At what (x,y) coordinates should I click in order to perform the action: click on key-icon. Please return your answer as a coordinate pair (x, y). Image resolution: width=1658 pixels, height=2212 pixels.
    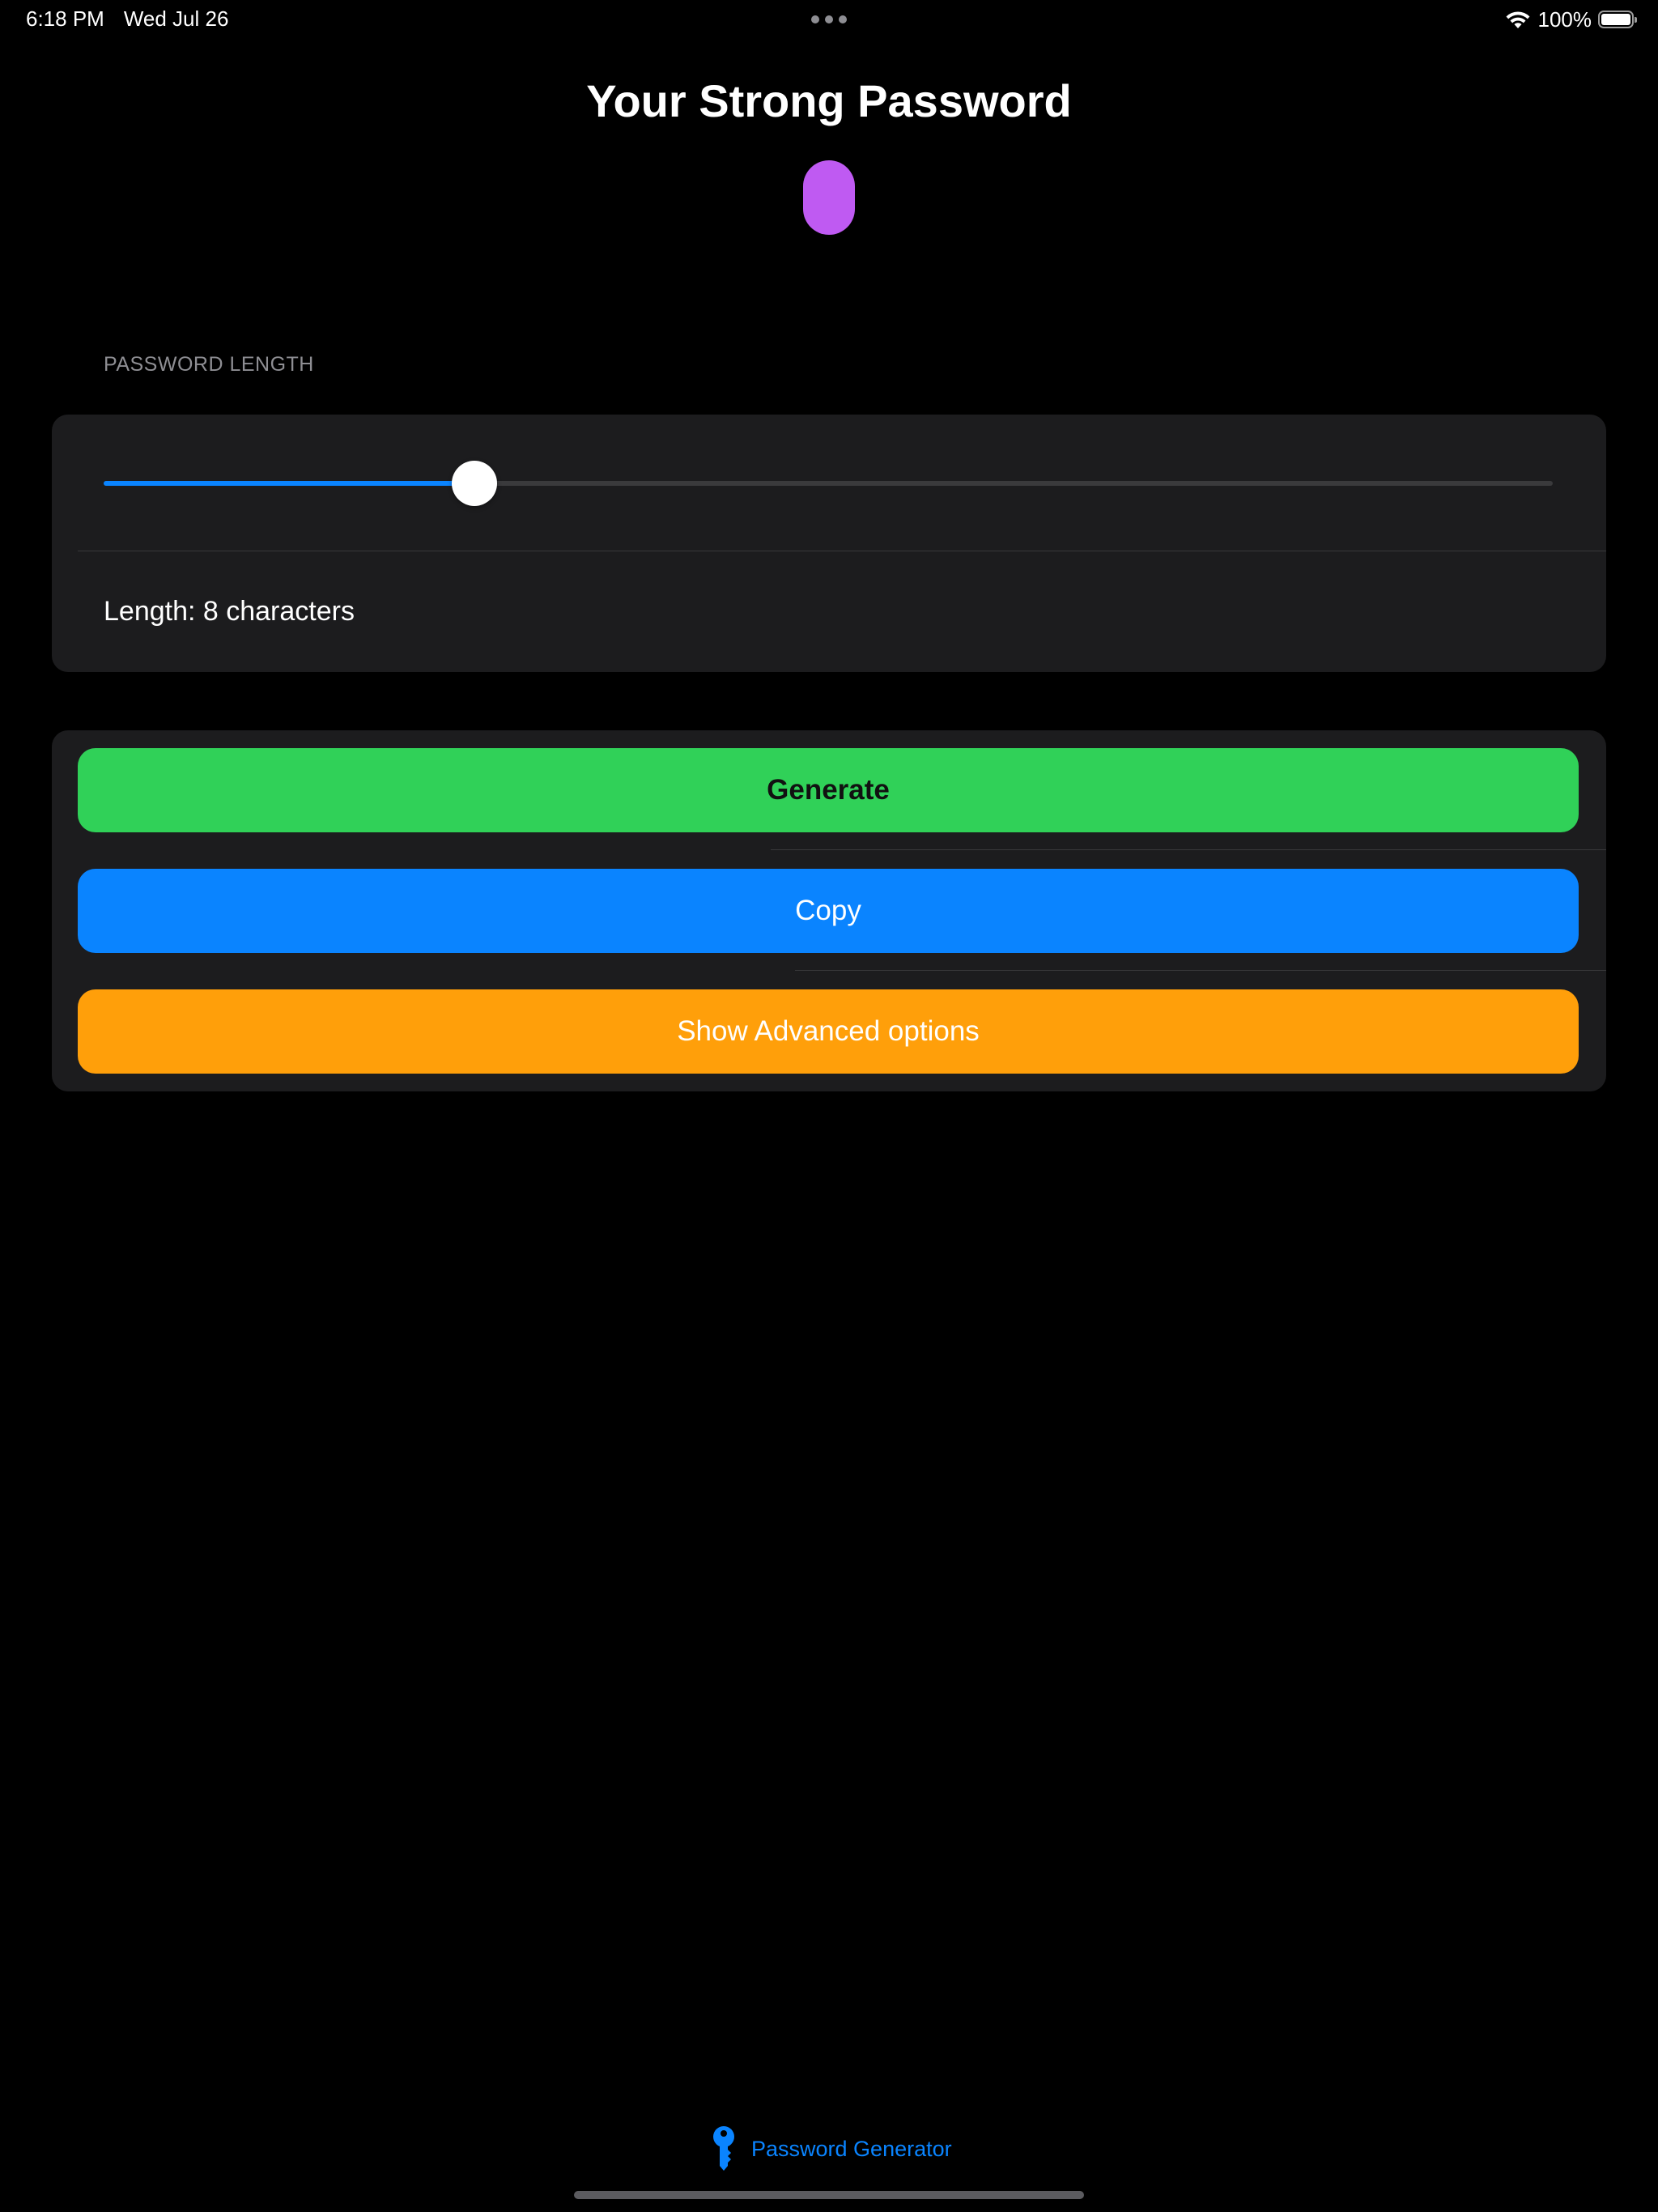
    Looking at the image, I should click on (723, 2149).